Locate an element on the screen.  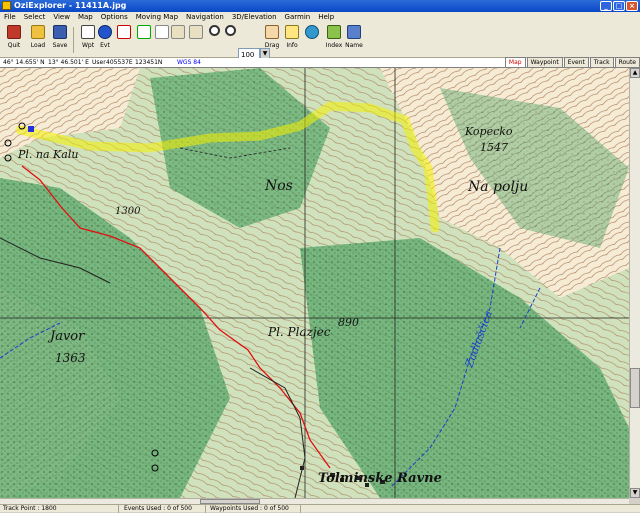
drag-button: Drag is located at coordinates (272, 40).